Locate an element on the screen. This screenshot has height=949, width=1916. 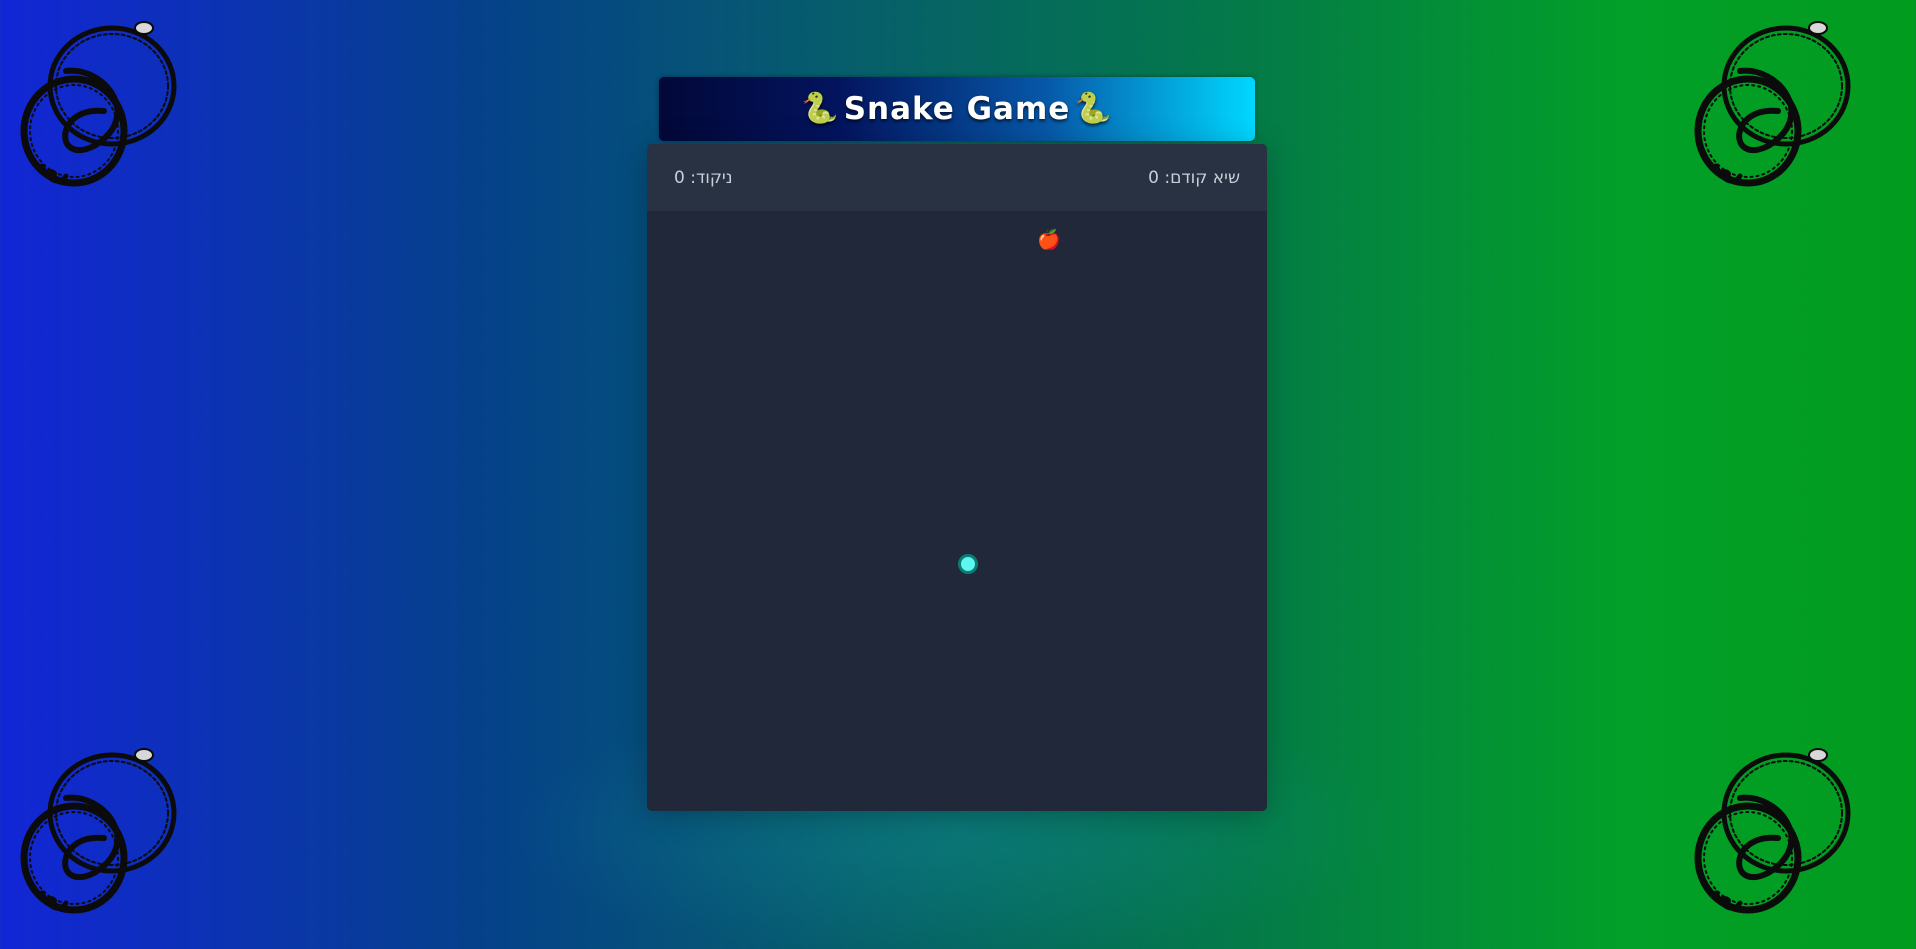
apple-icon: 🍎 is located at coordinates (1049, 240).